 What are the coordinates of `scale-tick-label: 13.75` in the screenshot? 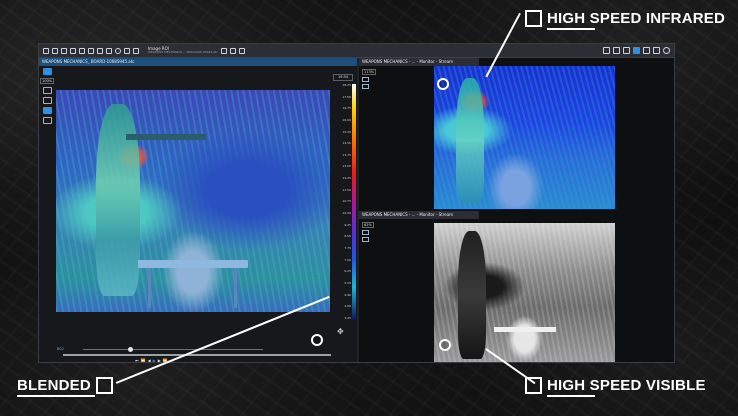 It's located at (346, 154).